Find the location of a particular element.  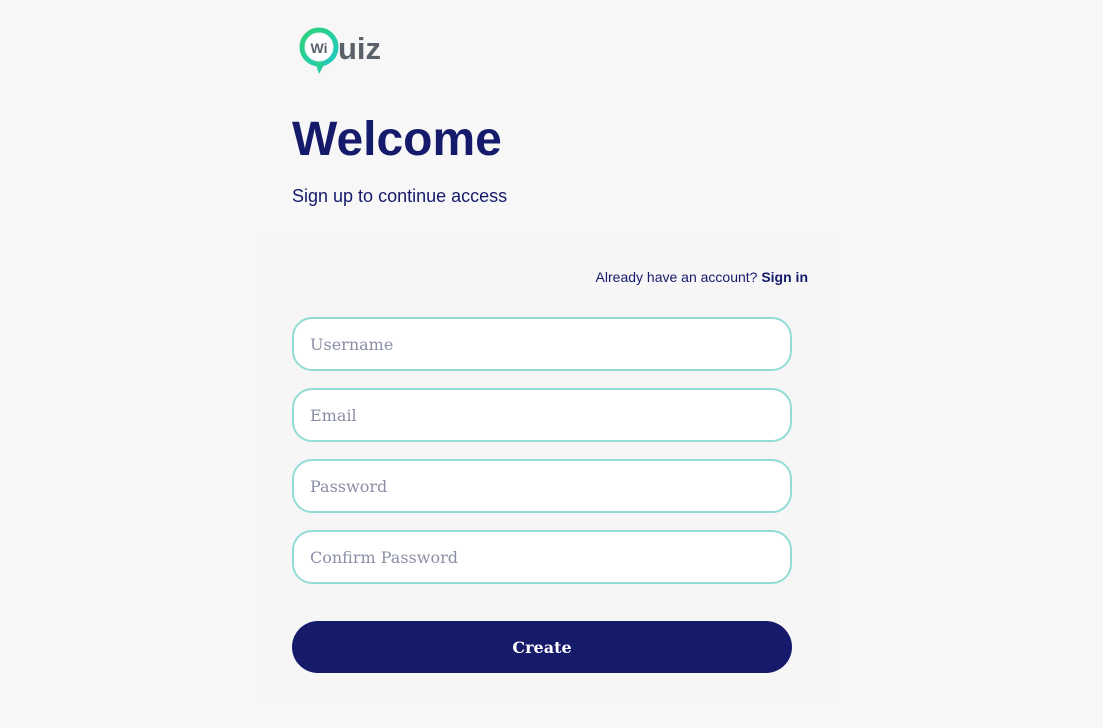

signin-prompt-text: Already have an account? is located at coordinates (676, 277).